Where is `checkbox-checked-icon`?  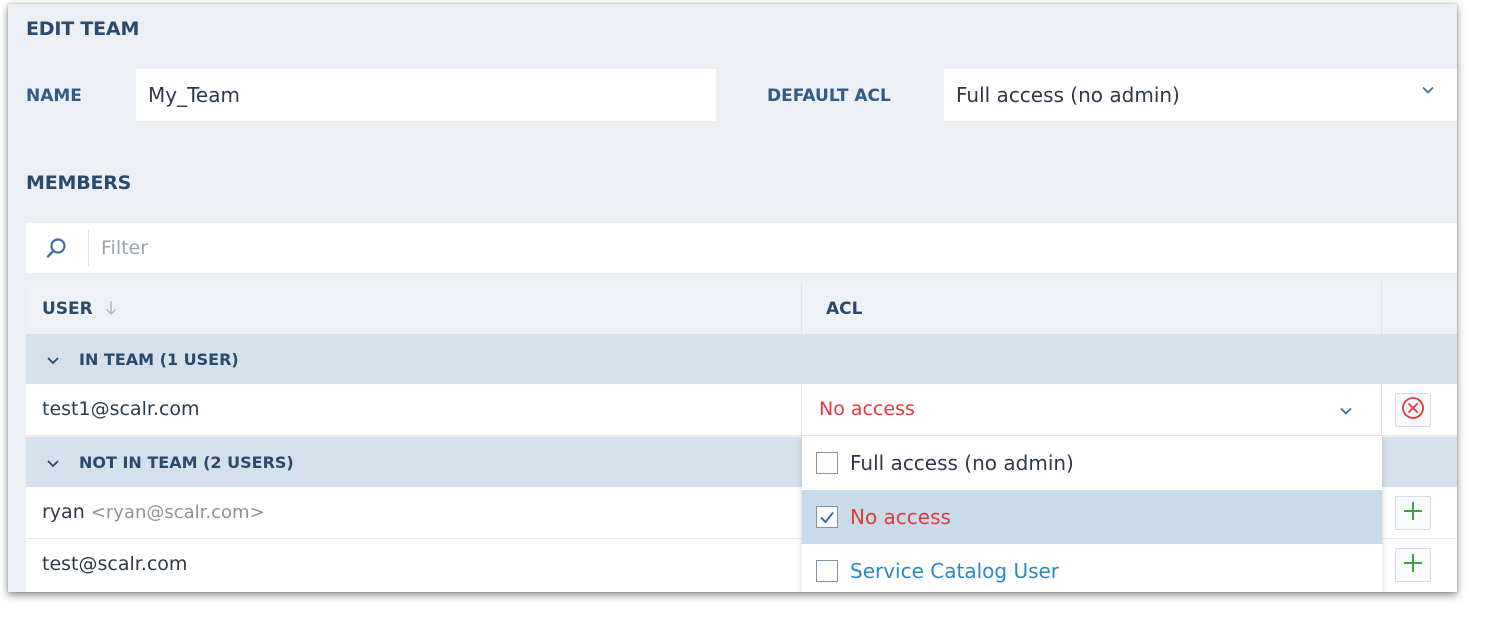
checkbox-checked-icon is located at coordinates (827, 517).